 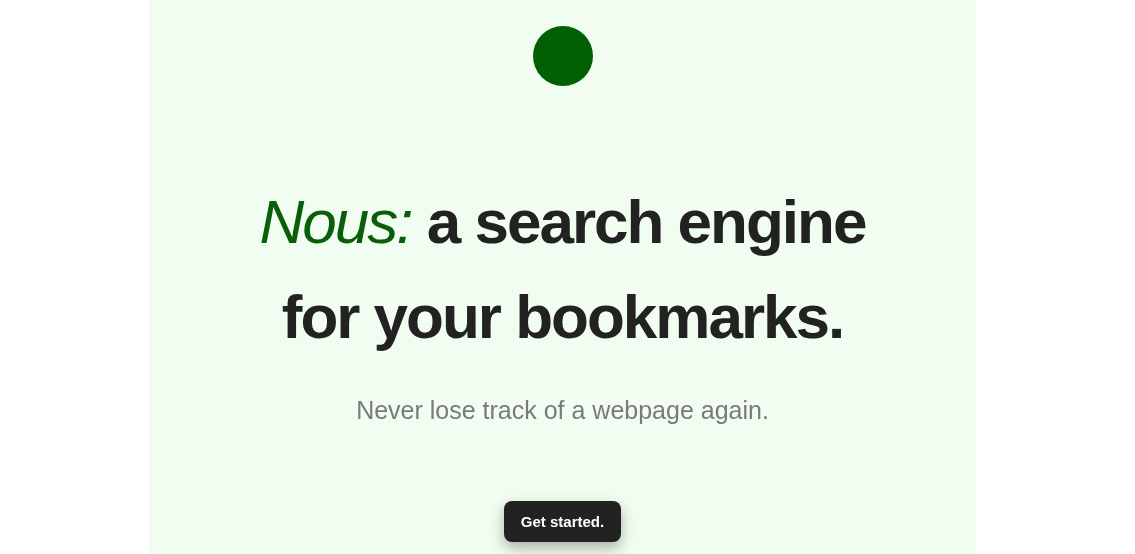 I want to click on tagline: Never lose track of a webpage again., so click(x=562, y=410).